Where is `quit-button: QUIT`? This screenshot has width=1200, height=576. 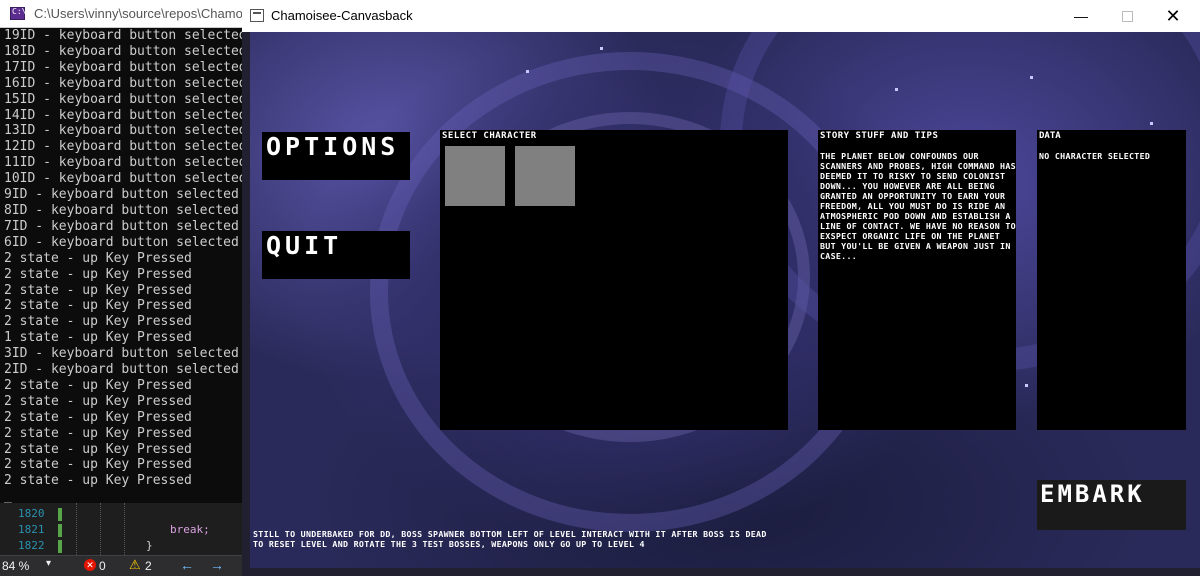
quit-button: QUIT is located at coordinates (336, 255).